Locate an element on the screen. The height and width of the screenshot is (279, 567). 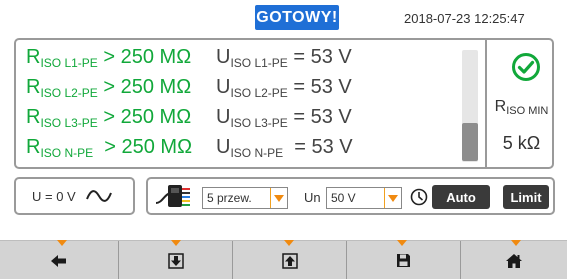
limit-button: Limit is located at coordinates (526, 197).